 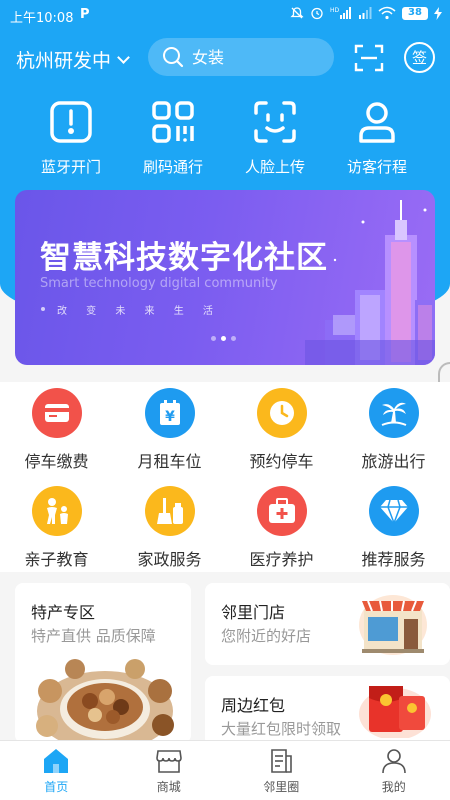 I want to click on city-illustration, so click(x=370, y=282).